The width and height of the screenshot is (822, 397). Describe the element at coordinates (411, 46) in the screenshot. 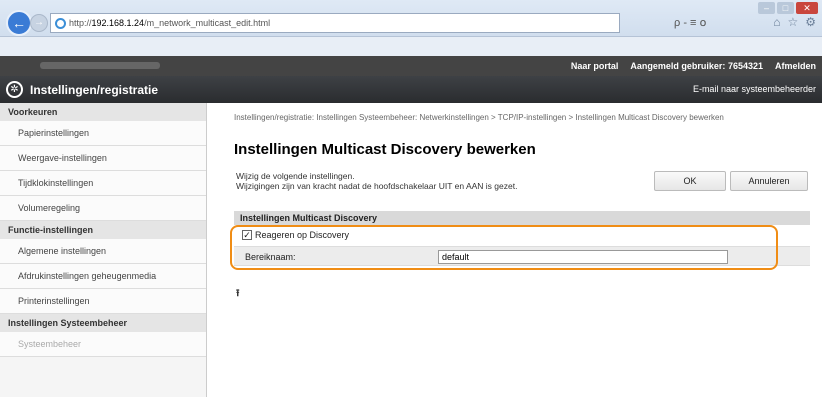

I see `tab-strip` at that location.